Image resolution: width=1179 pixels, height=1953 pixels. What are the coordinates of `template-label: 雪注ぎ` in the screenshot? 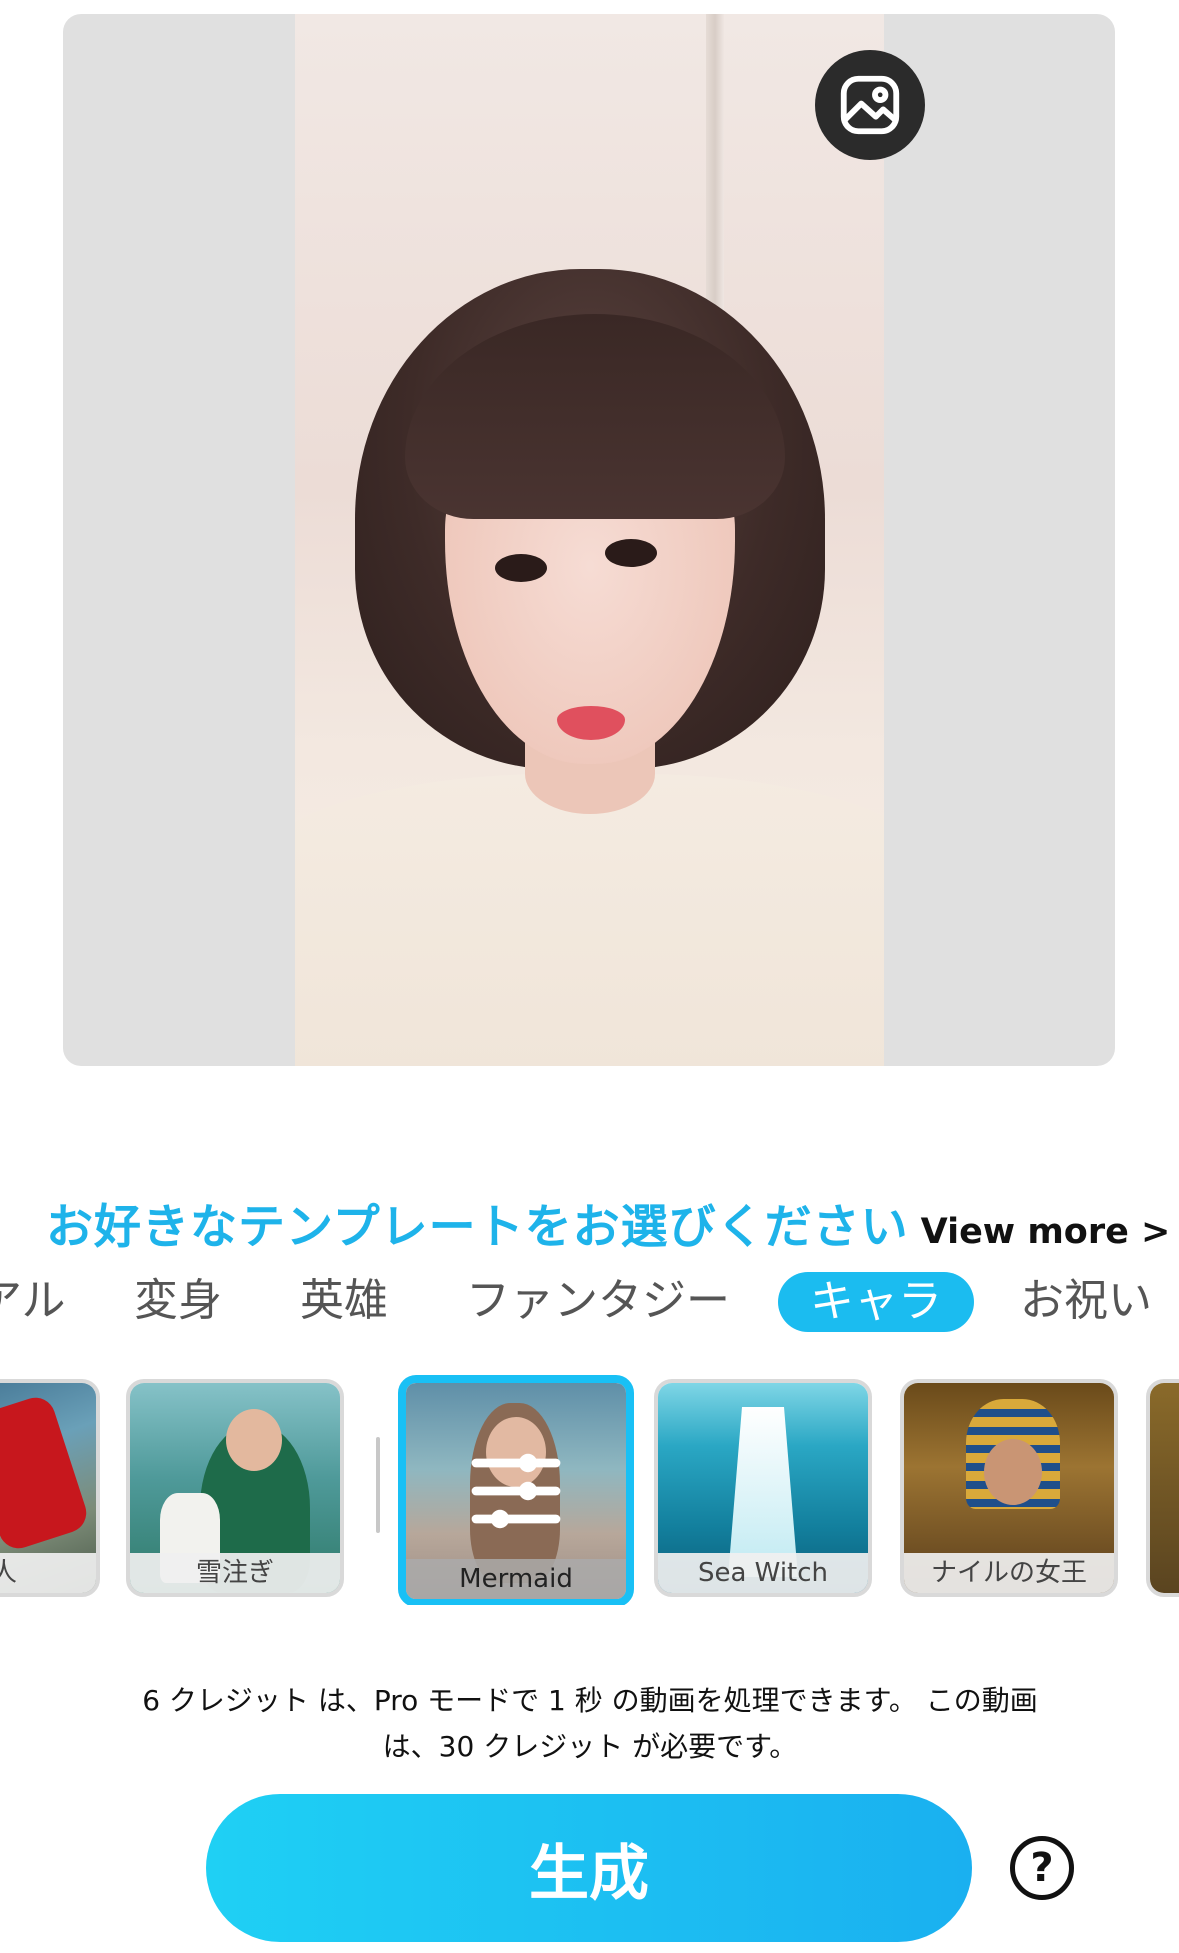 It's located at (235, 1573).